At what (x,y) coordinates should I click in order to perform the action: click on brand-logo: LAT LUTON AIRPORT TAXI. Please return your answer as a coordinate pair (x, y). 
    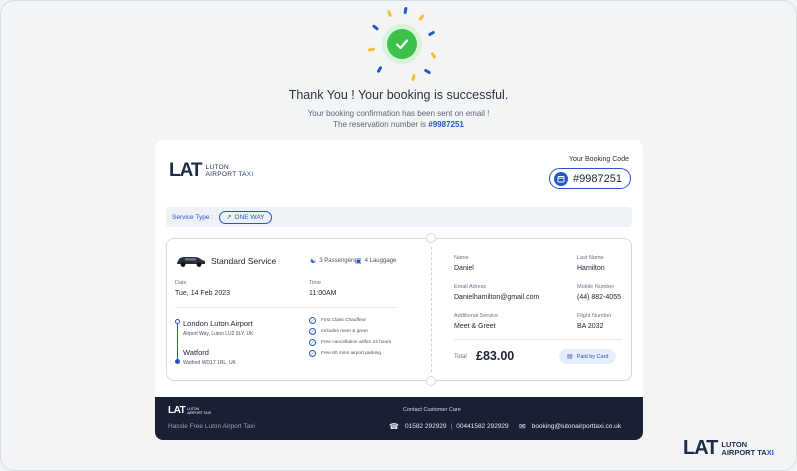
    Looking at the image, I should click on (211, 171).